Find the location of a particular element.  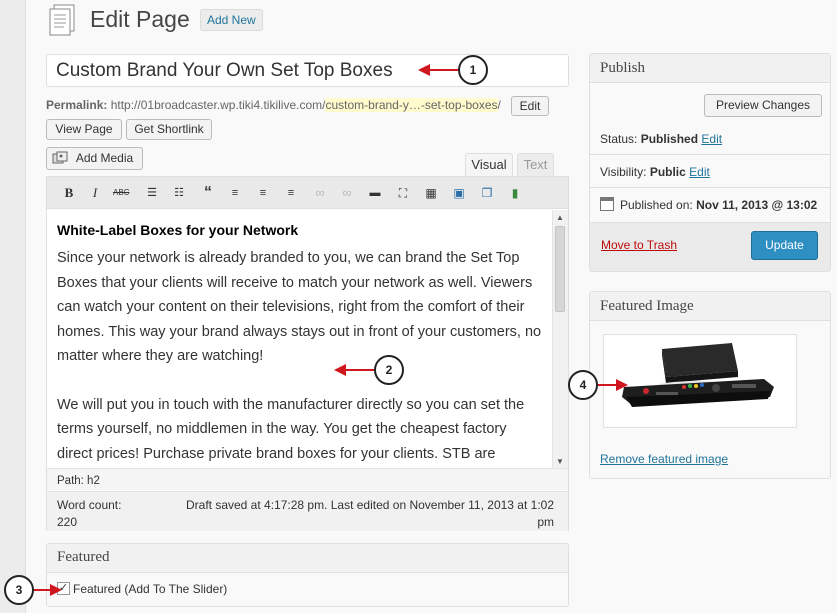

callout-marker-3: 3 is located at coordinates (19, 590).